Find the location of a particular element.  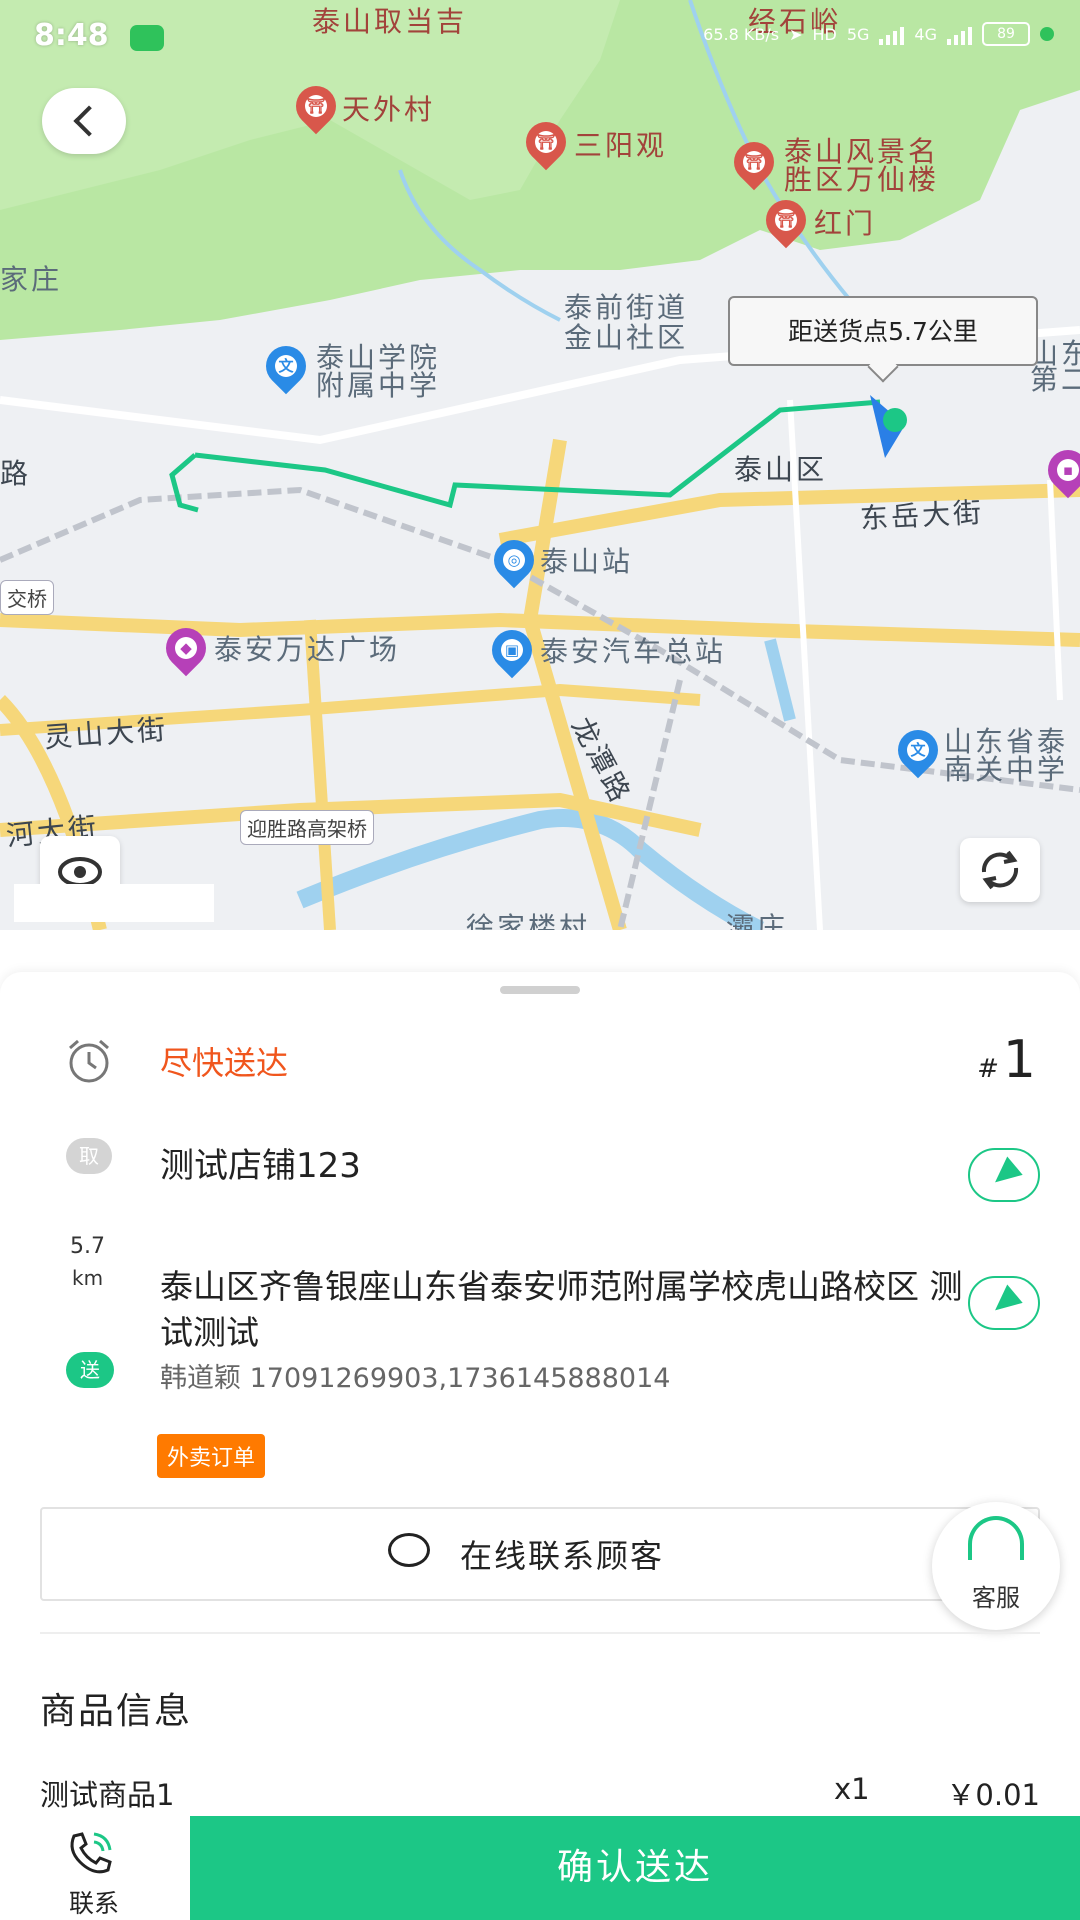

refresh-icon is located at coordinates (1000, 870).